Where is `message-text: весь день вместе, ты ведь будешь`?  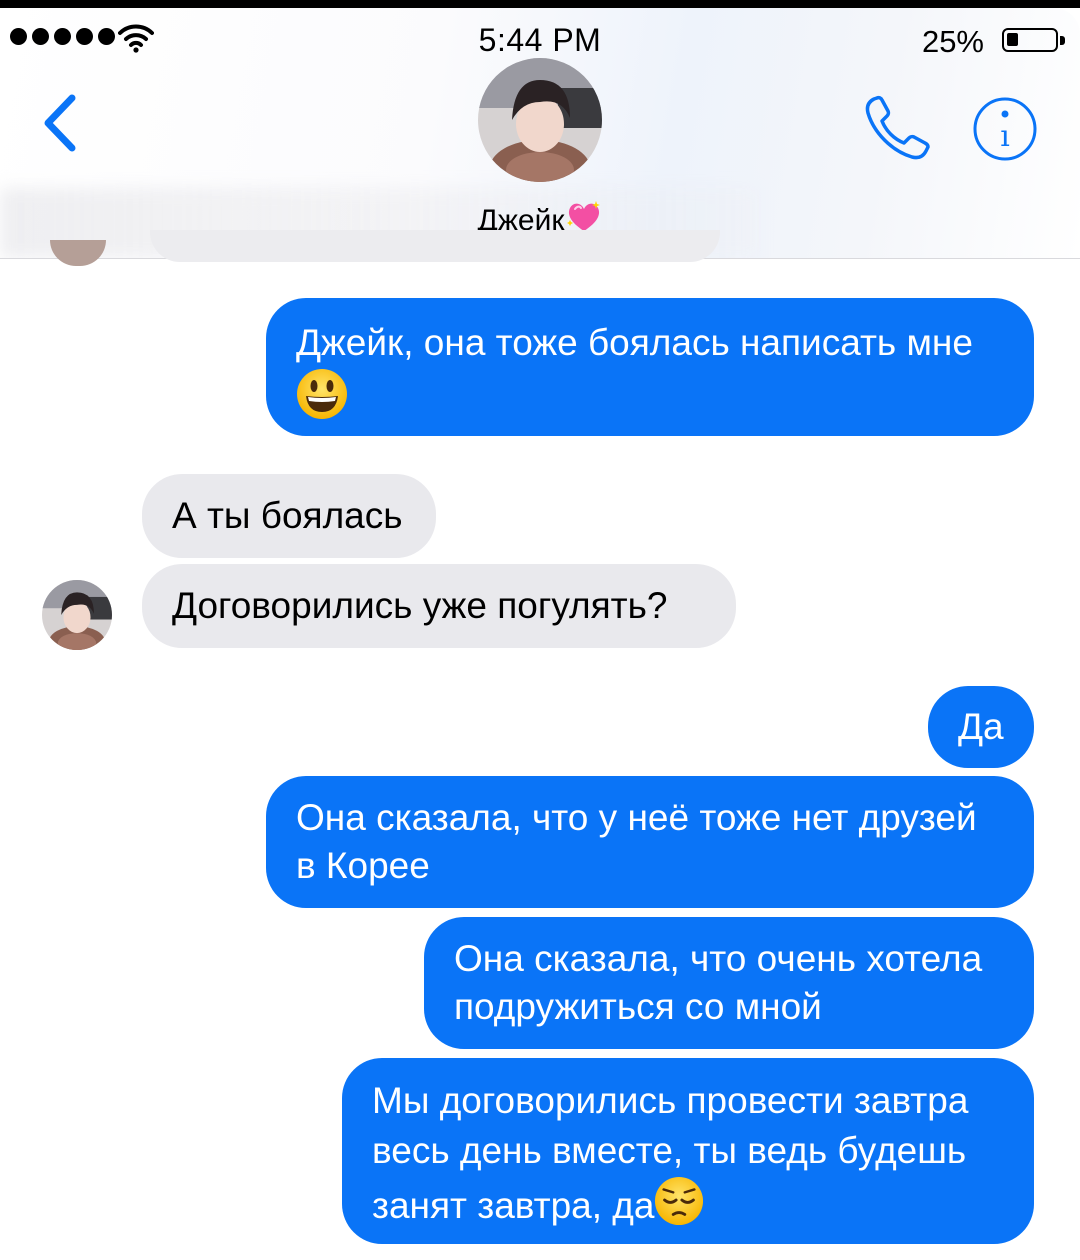
message-text: весь день вместе, ты ведь будешь is located at coordinates (669, 1150).